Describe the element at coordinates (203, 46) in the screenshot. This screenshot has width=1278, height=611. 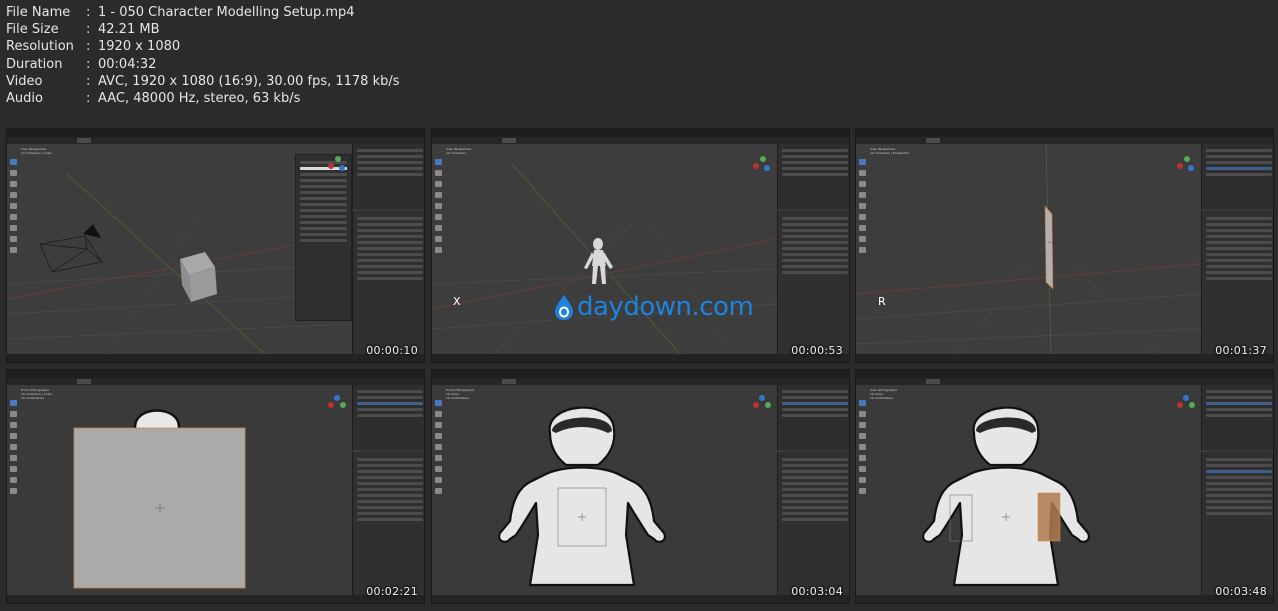
I see `file-info-row: Resolution : 1920 x 1080` at that location.